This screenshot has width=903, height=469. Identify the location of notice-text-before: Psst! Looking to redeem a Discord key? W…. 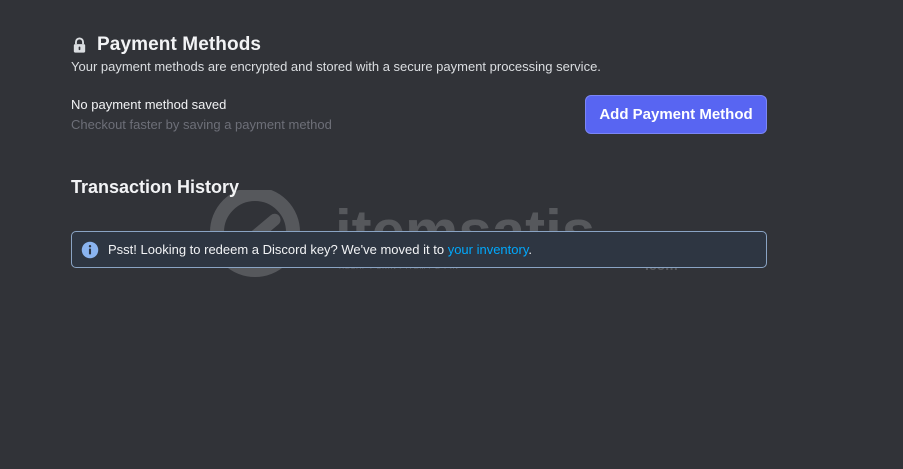
(278, 249).